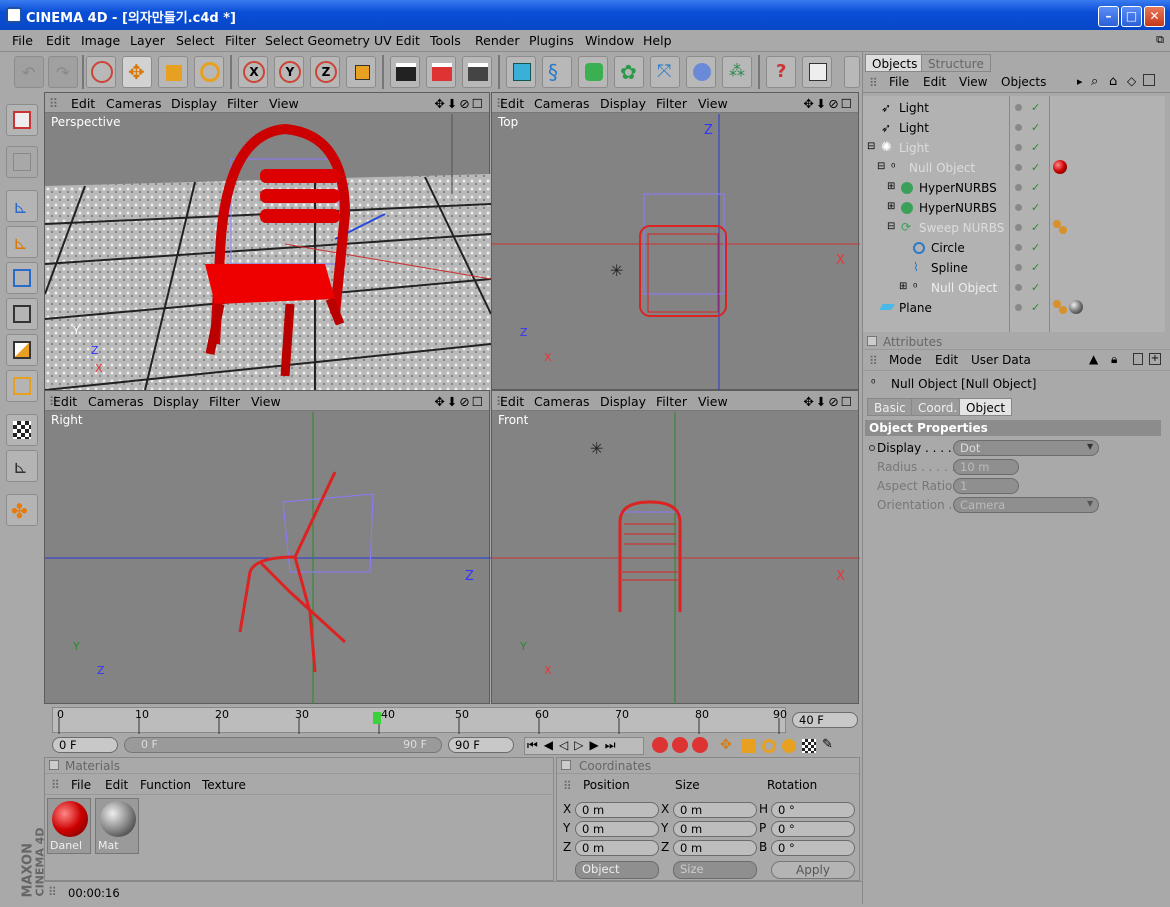 This screenshot has width=1170, height=907. I want to click on new-window-icon: +, so click(1155, 359).